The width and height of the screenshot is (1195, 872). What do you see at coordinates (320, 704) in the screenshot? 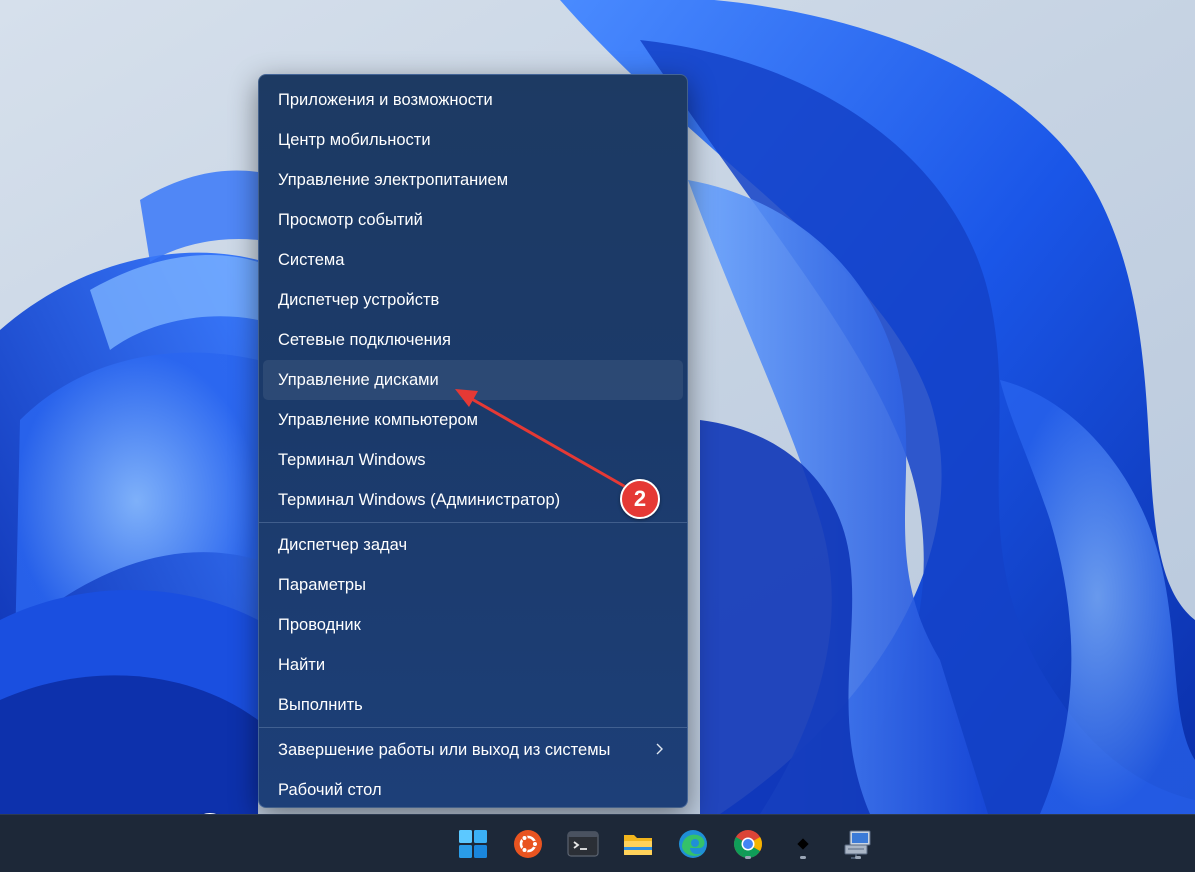
I see `menu-item-label: Выполнить` at bounding box center [320, 704].